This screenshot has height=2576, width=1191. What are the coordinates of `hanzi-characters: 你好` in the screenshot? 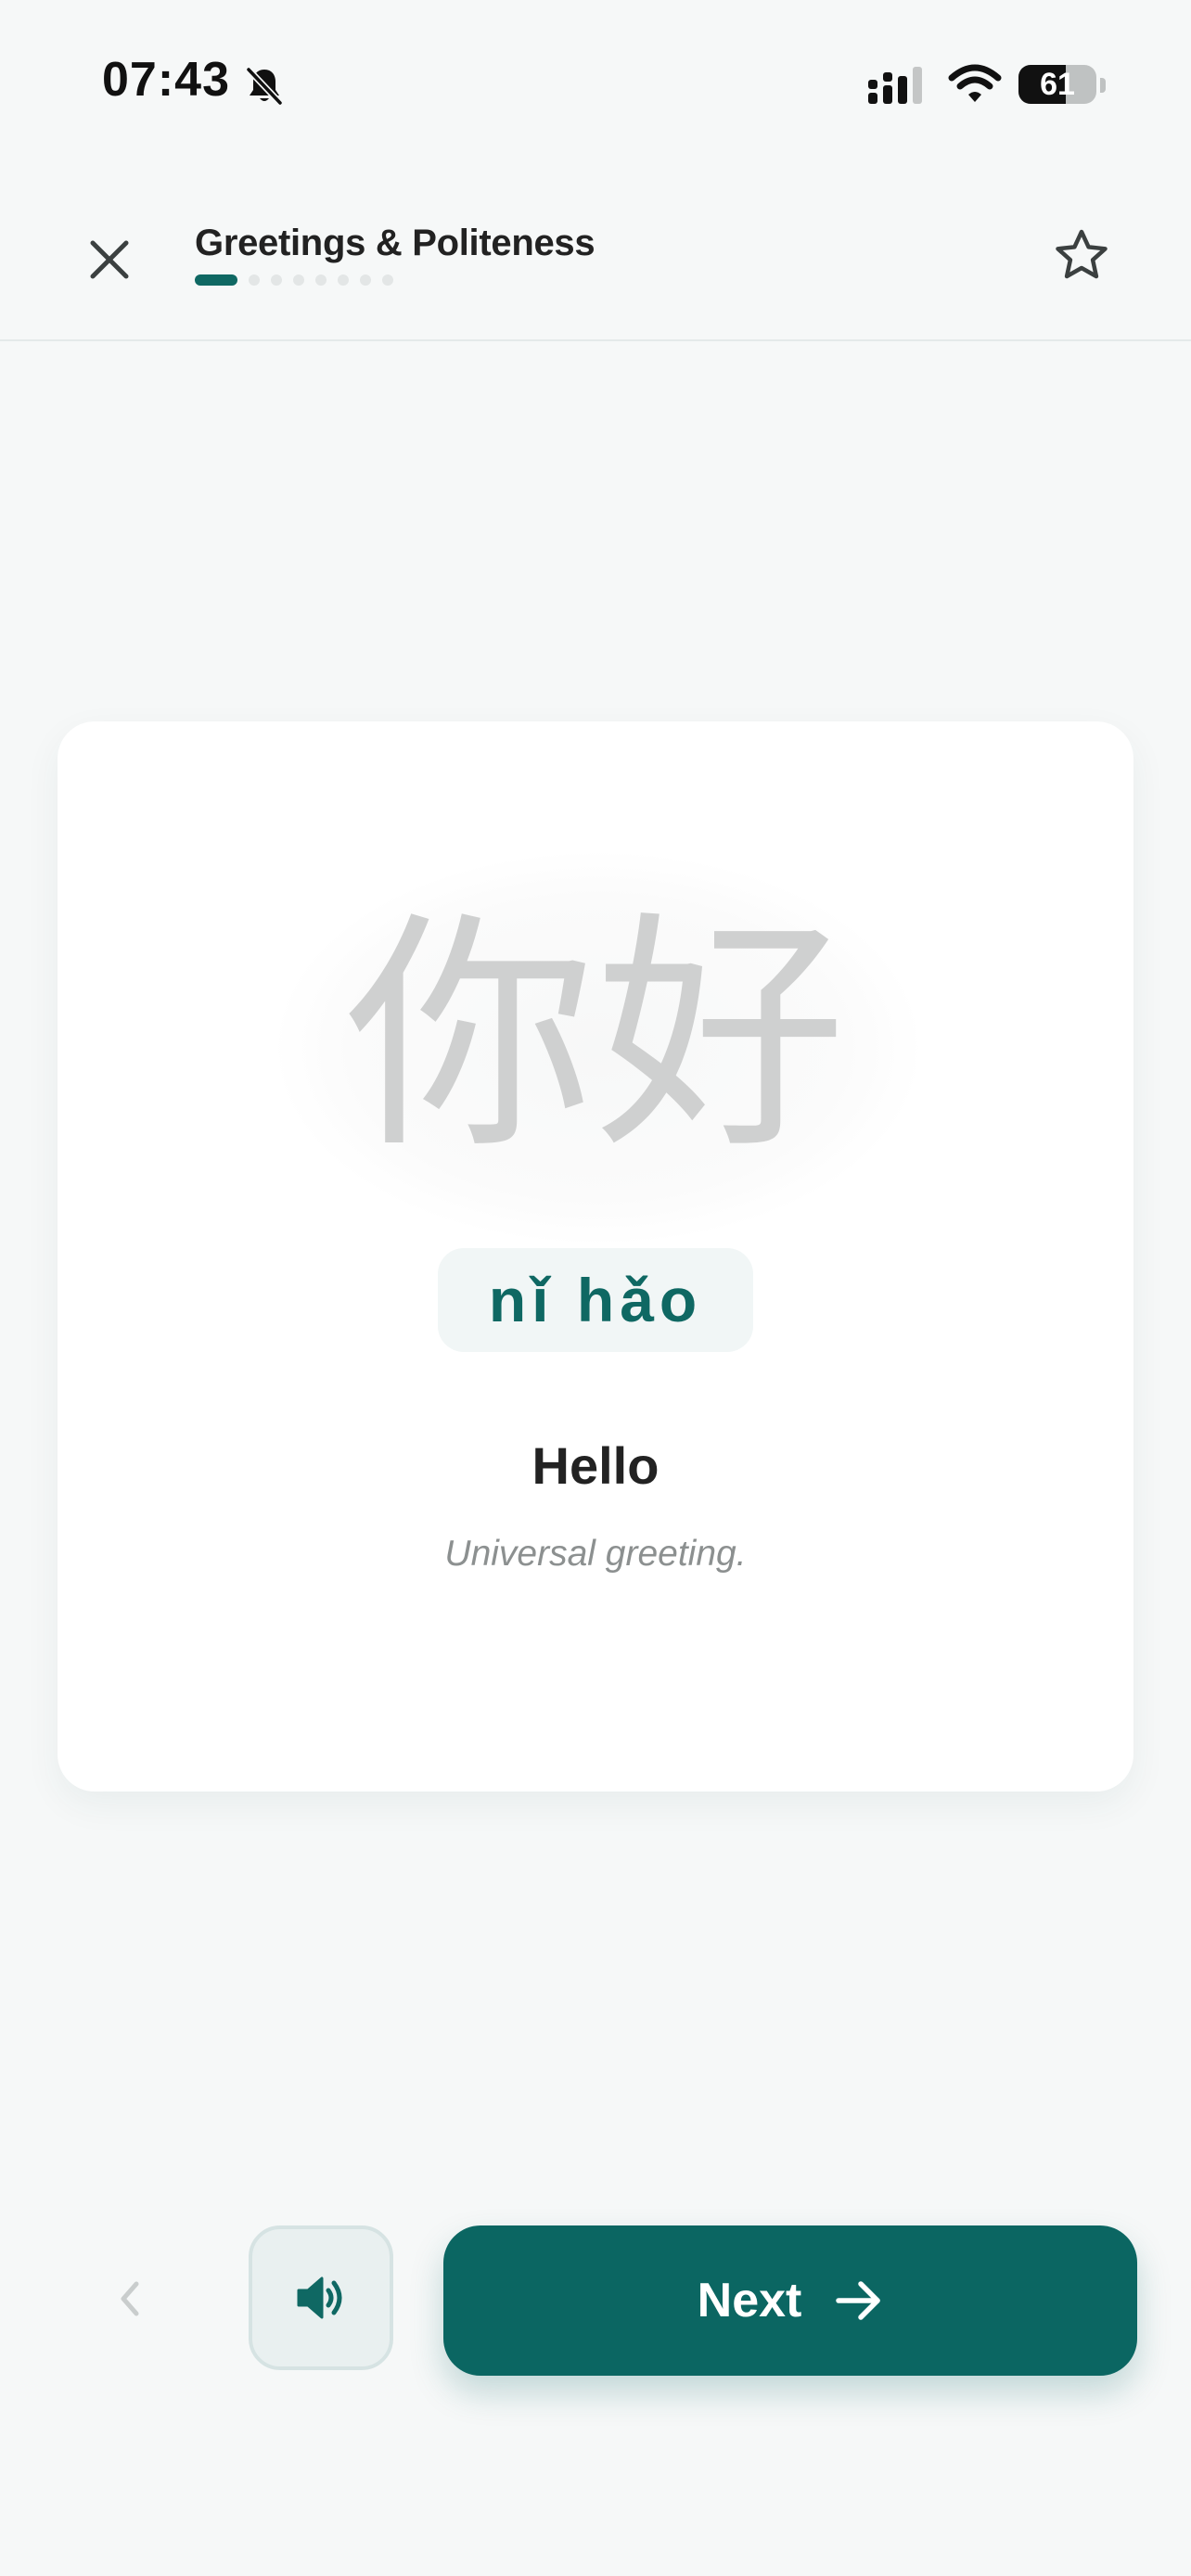 It's located at (595, 1036).